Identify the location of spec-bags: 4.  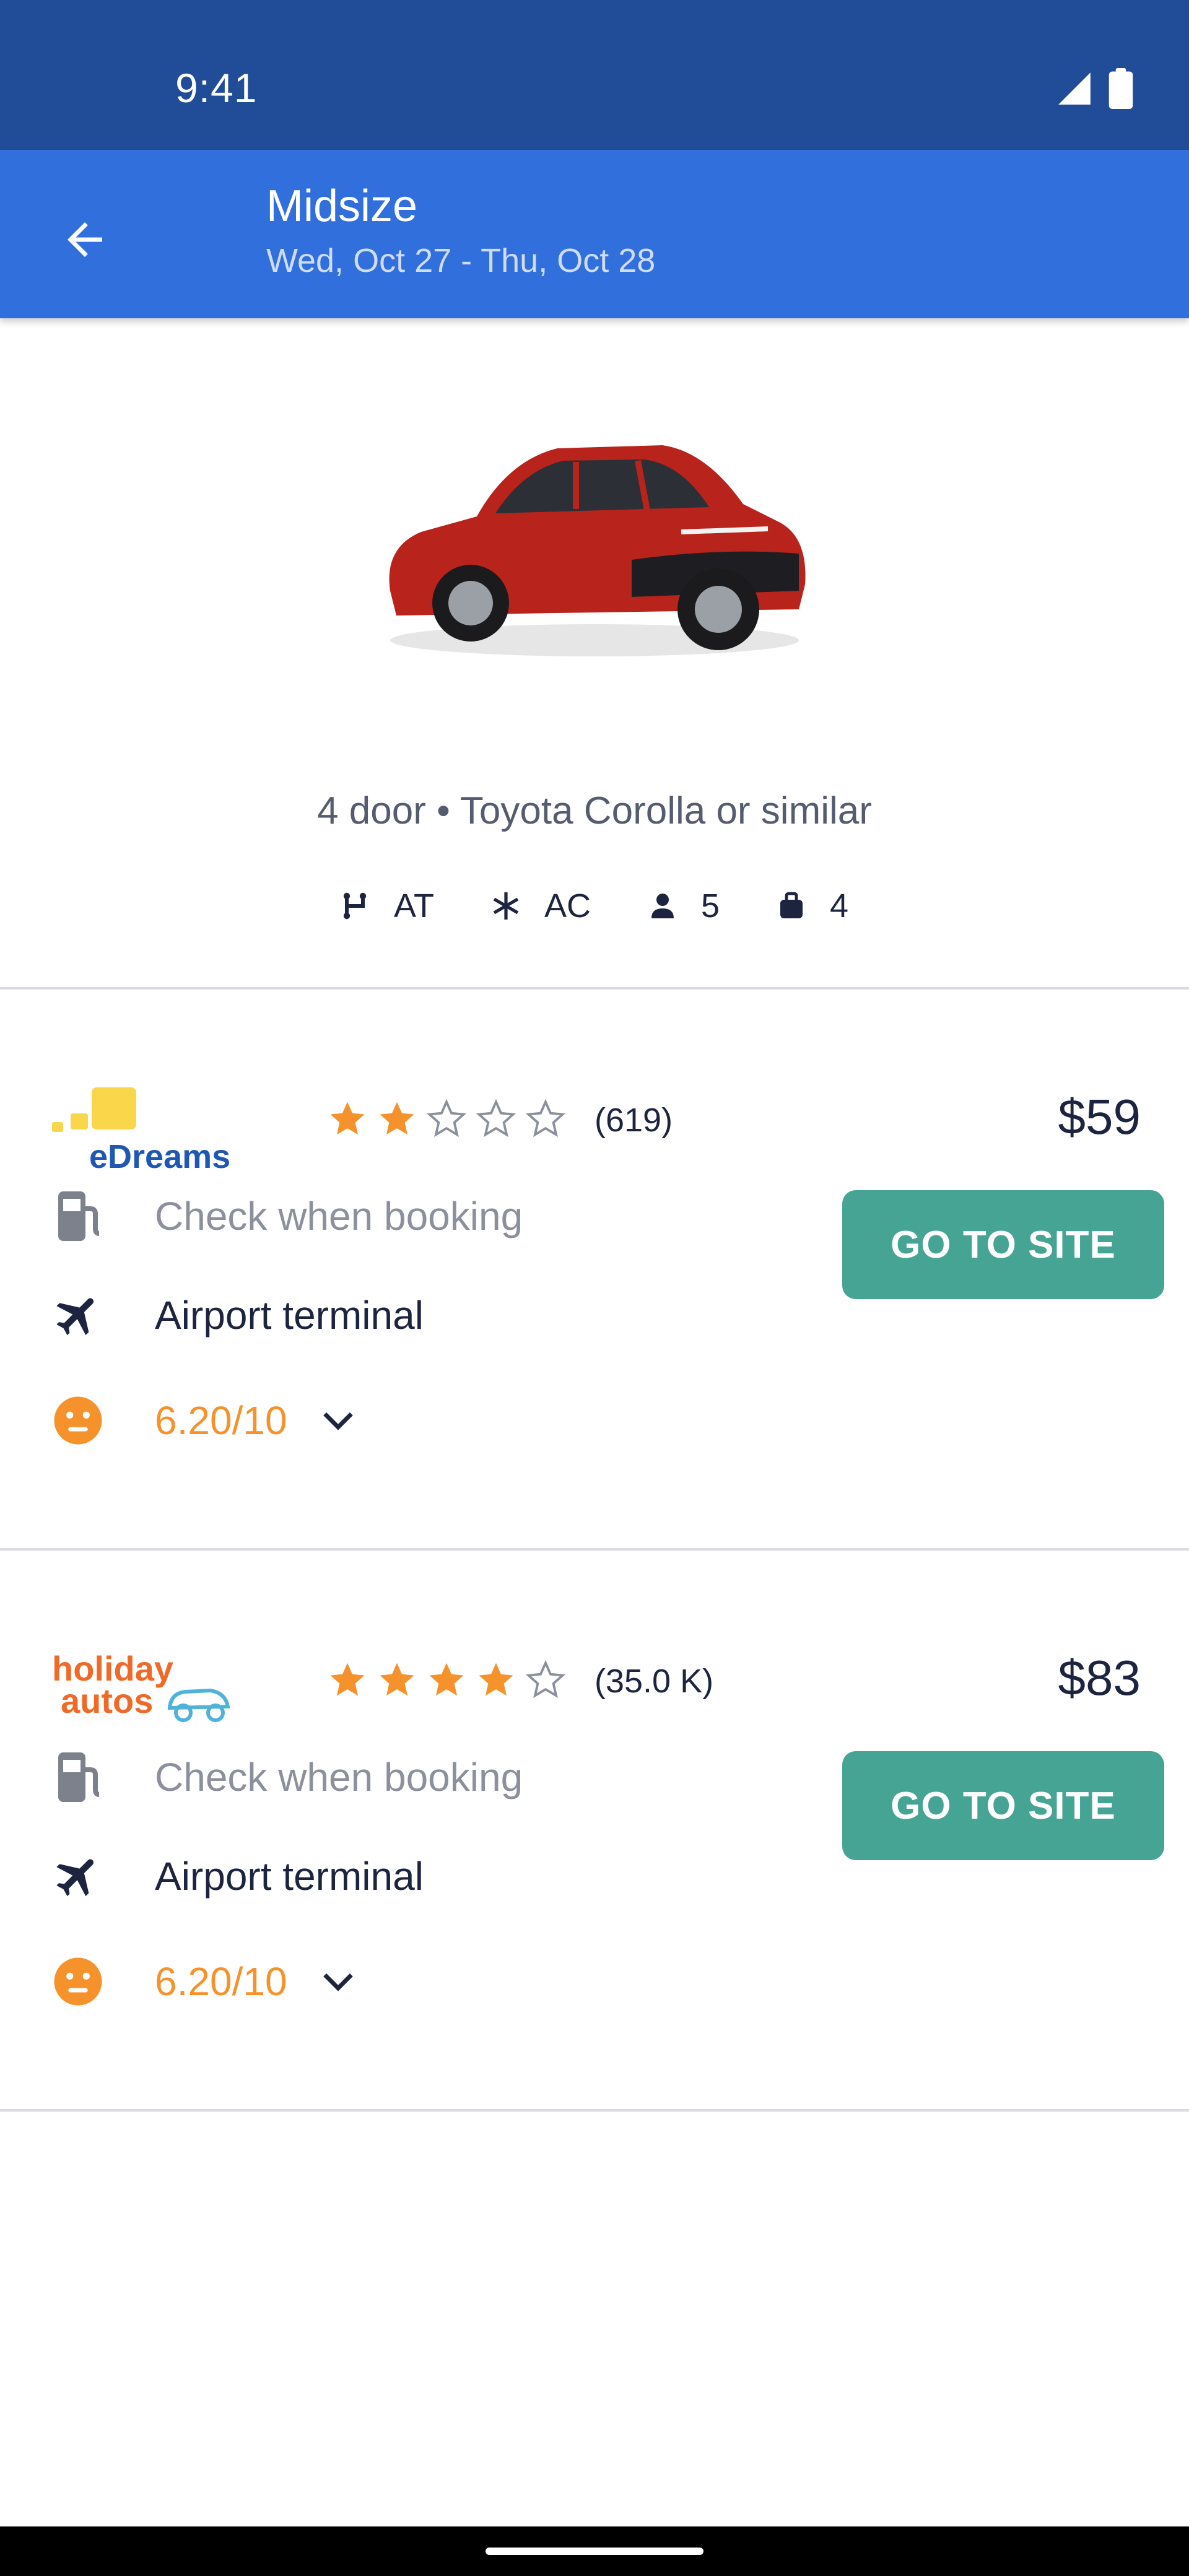
(812, 906).